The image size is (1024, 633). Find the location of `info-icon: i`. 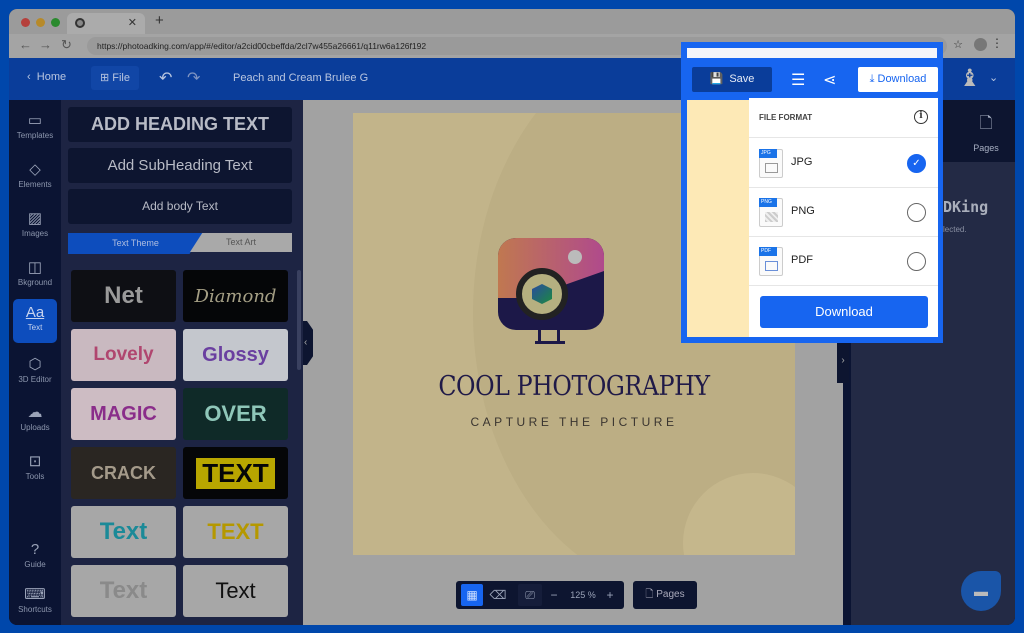

info-icon: i is located at coordinates (921, 117).